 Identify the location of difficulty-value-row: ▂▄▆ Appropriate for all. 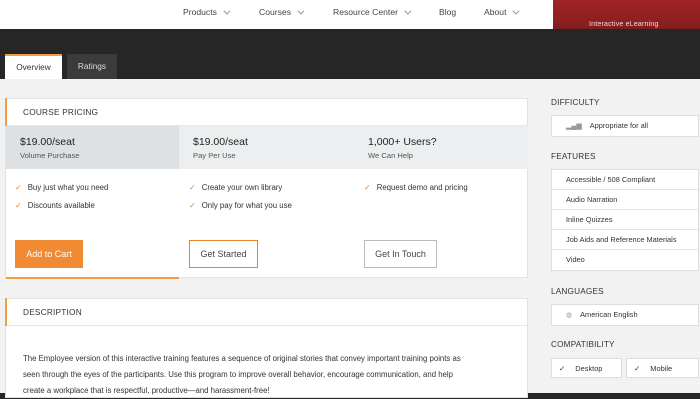
(625, 126).